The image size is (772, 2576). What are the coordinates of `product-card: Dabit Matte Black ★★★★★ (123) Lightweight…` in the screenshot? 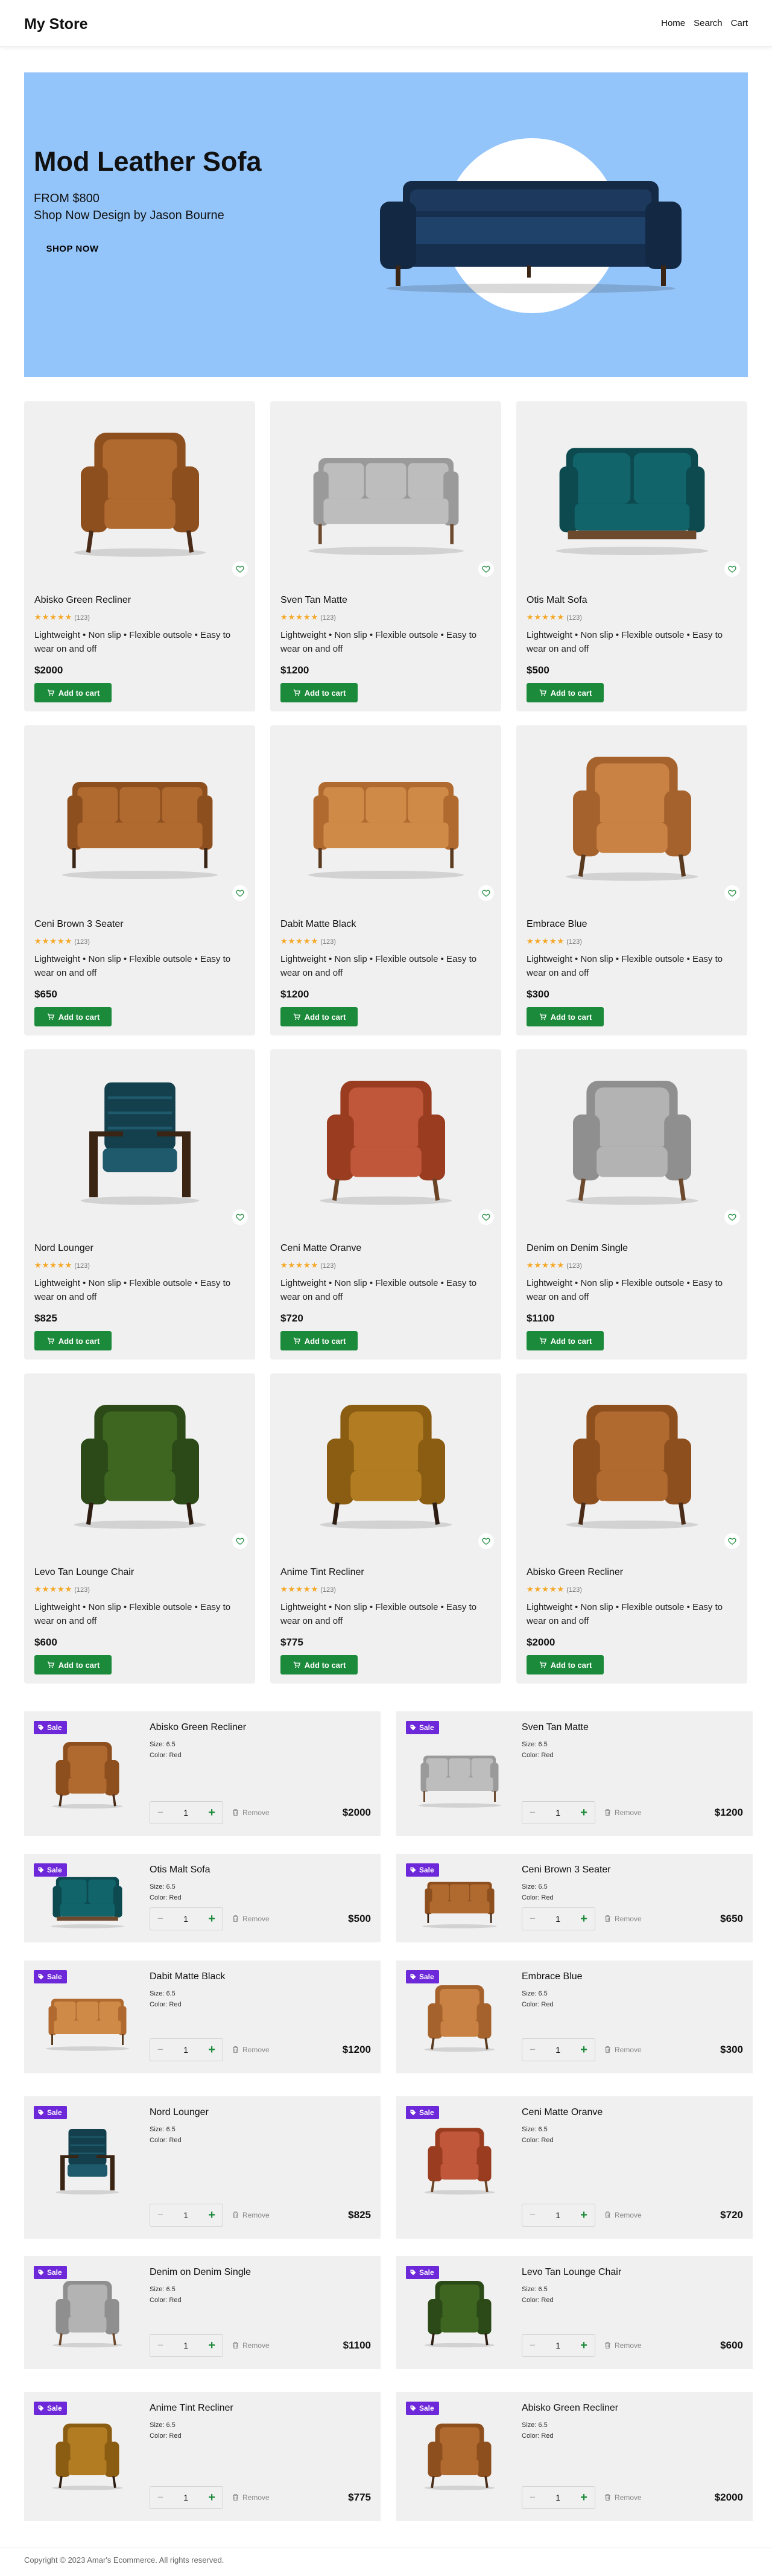 It's located at (385, 880).